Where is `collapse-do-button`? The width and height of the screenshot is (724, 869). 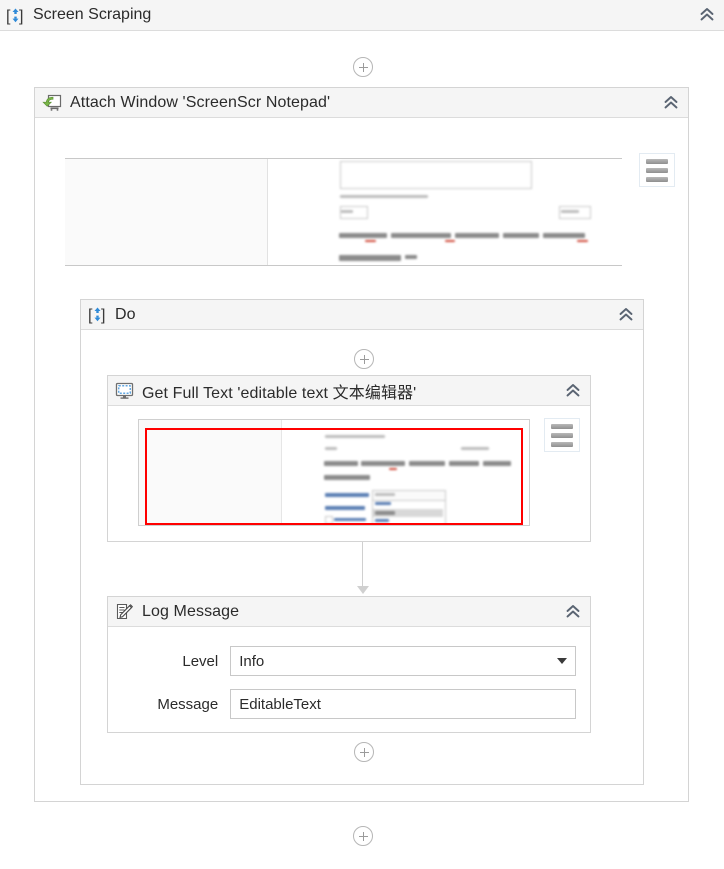
collapse-do-button is located at coordinates (626, 315).